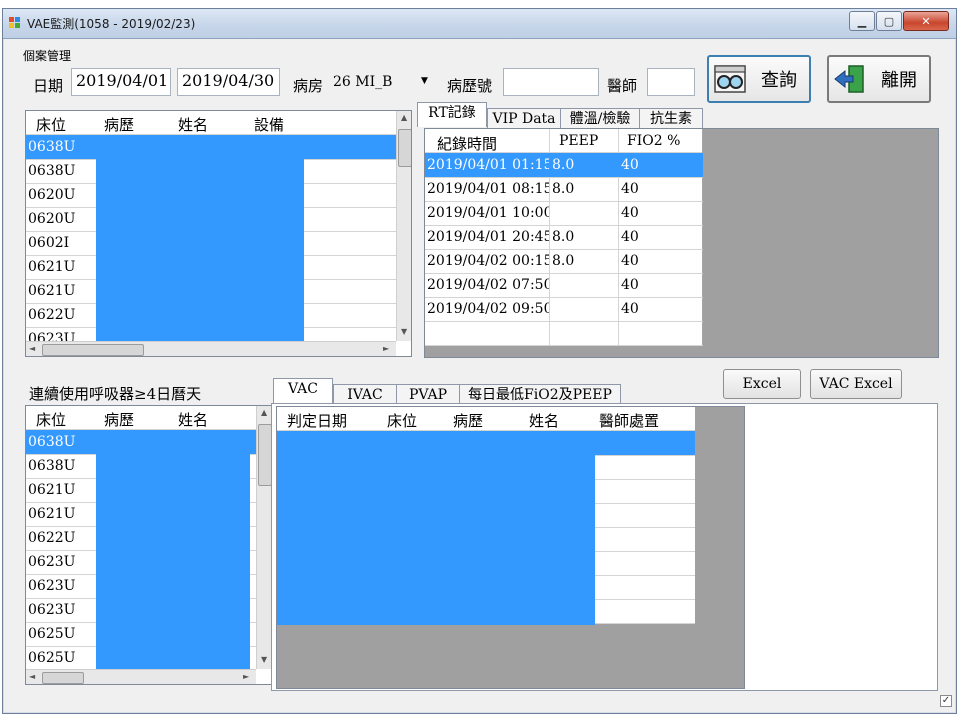 The image size is (960, 720). I want to click on group-label: 個案管理, so click(47, 56).